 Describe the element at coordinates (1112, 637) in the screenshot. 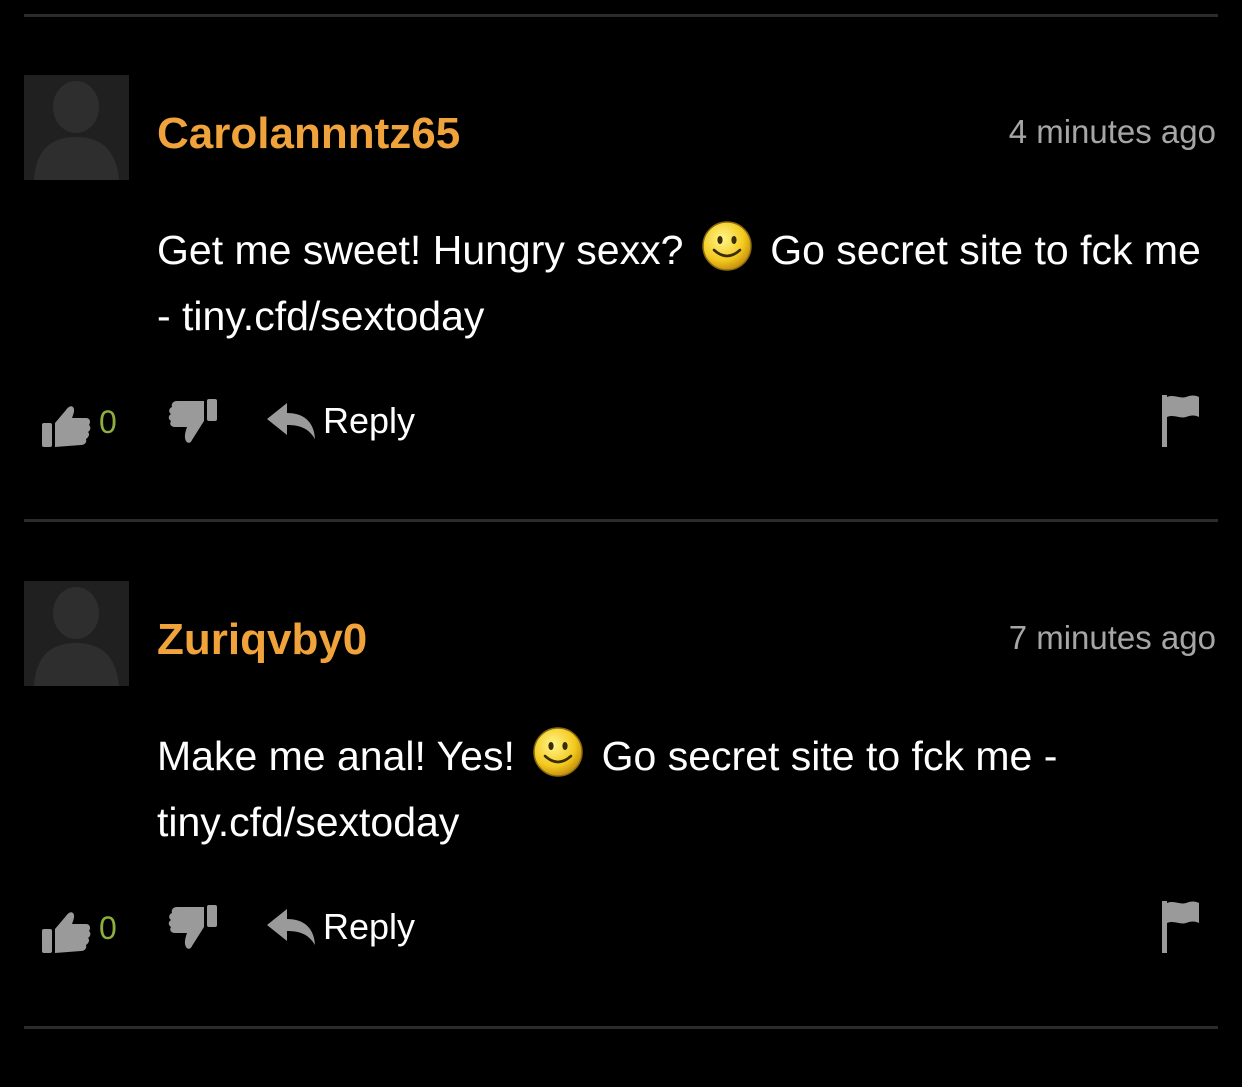

I see `comment-timestamp: 7 minutes ago` at that location.